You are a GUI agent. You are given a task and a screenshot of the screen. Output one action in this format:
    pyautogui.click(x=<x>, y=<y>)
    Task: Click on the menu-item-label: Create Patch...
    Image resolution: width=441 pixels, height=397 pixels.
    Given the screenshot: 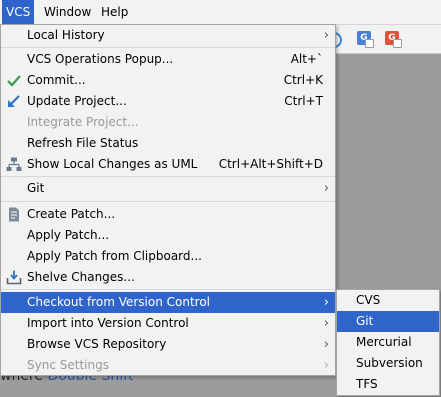 What is the action you would take?
    pyautogui.click(x=71, y=214)
    